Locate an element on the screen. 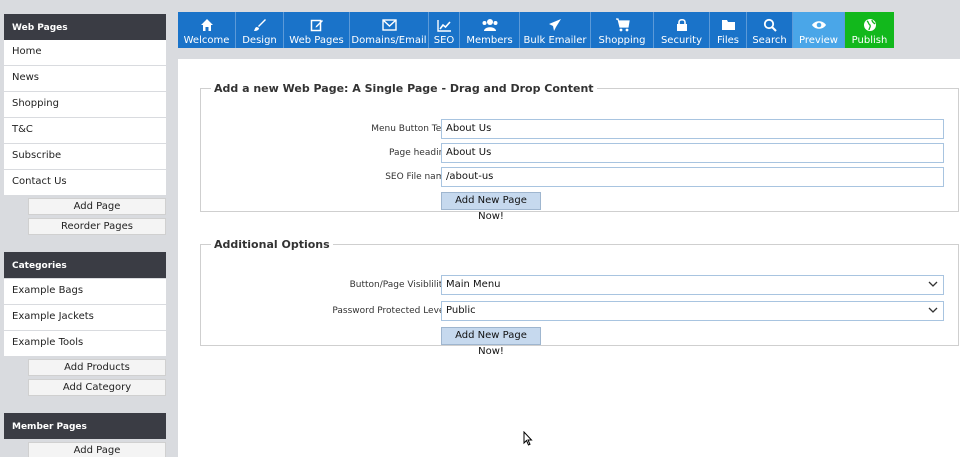 This screenshot has height=457, width=960. nav-preview: Preview is located at coordinates (819, 30).